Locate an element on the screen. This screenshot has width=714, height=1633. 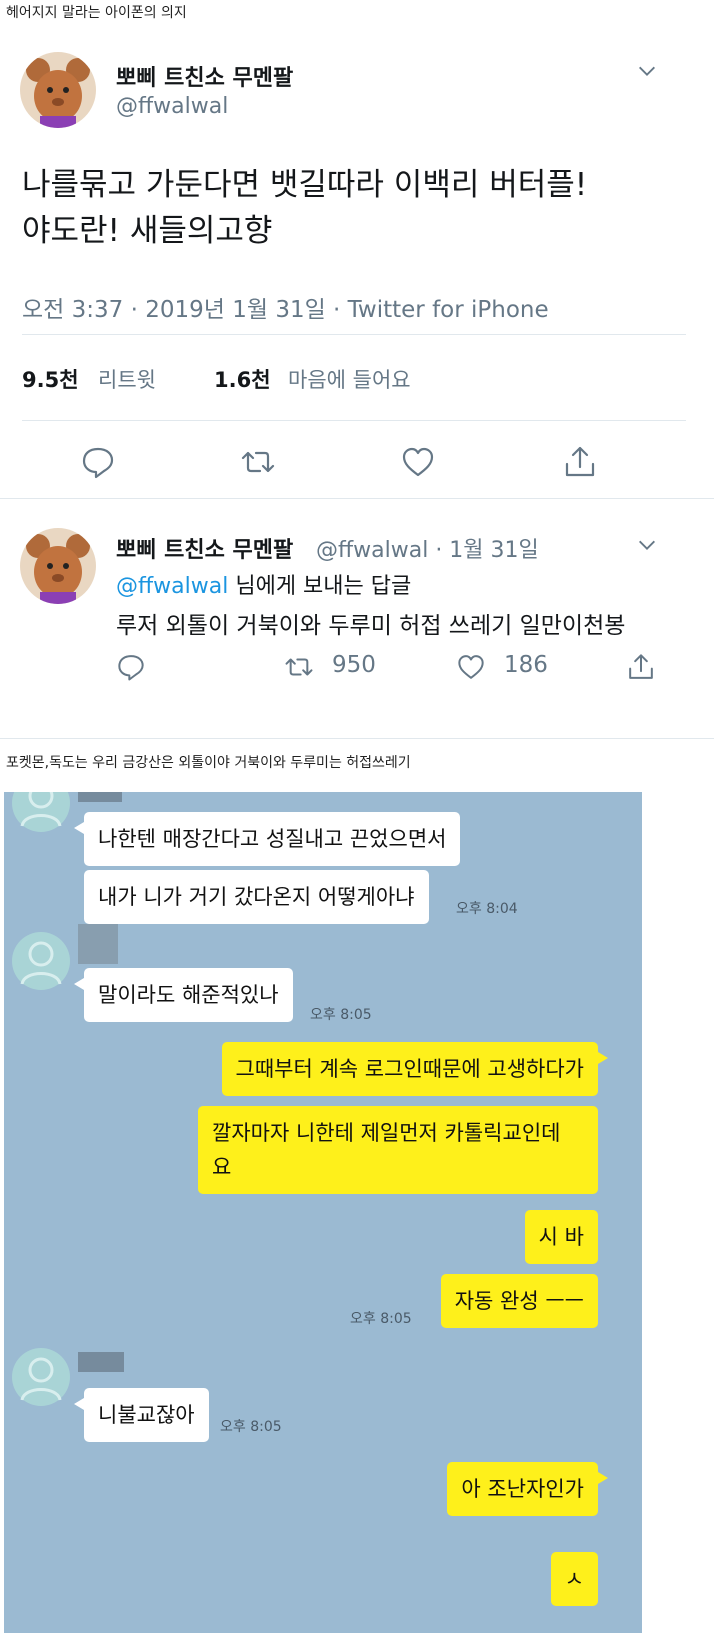
tweet-text-line: 나를묶고 가둔다면 뱃길따라 이백리 버터플! is located at coordinates (305, 185).